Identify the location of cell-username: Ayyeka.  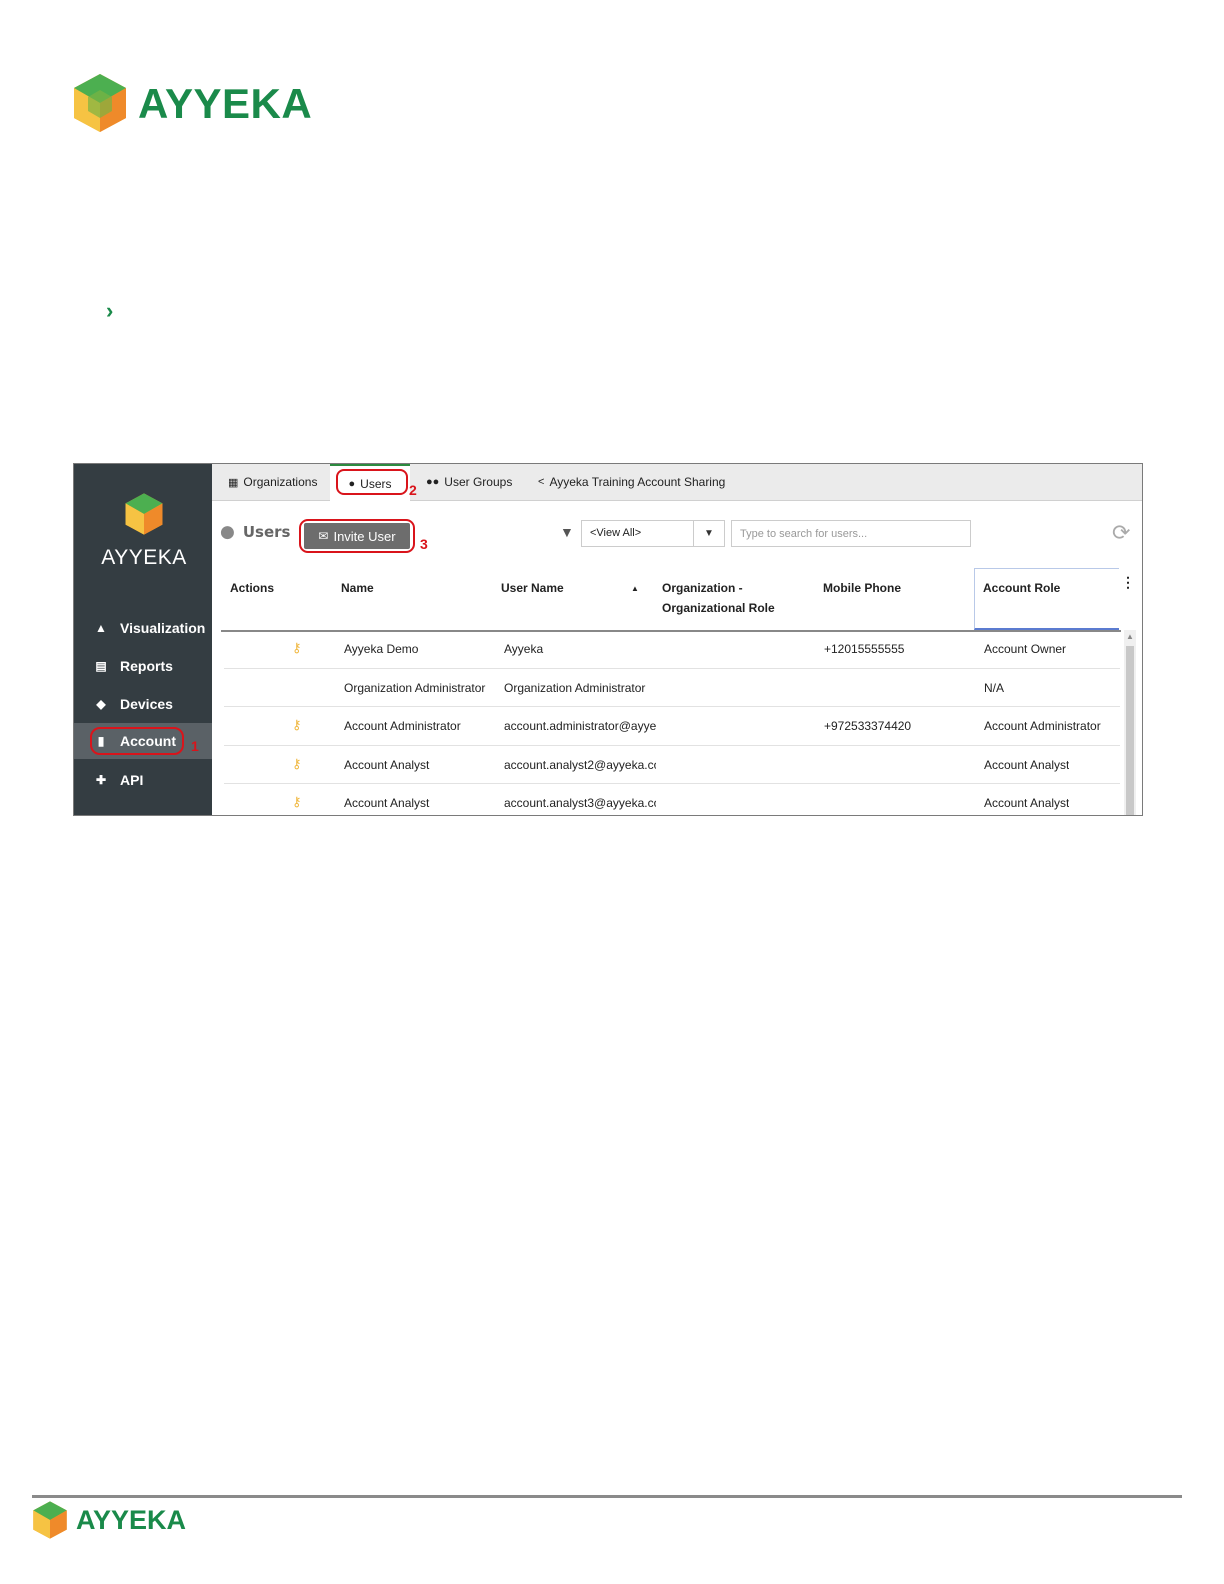
(524, 649).